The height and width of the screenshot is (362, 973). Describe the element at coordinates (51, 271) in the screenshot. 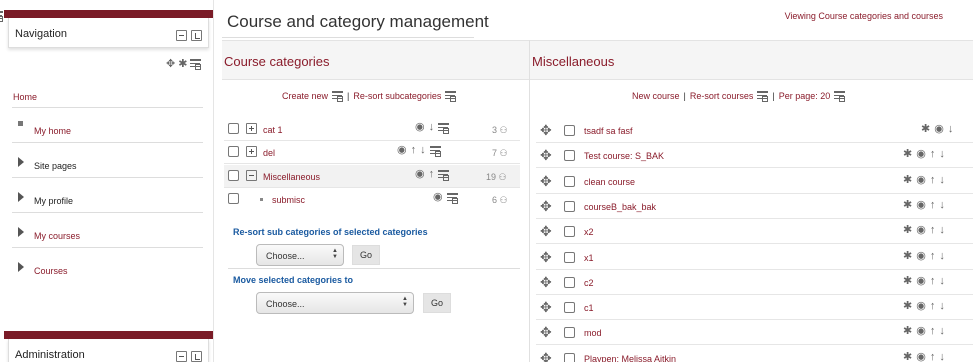

I see `nav-label: Courses` at that location.